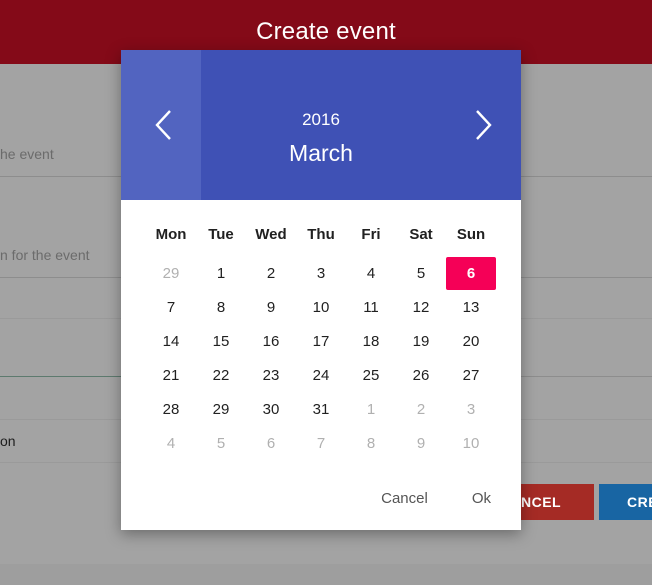 This screenshot has height=585, width=652. What do you see at coordinates (321, 375) in the screenshot?
I see `day-cell: 24` at bounding box center [321, 375].